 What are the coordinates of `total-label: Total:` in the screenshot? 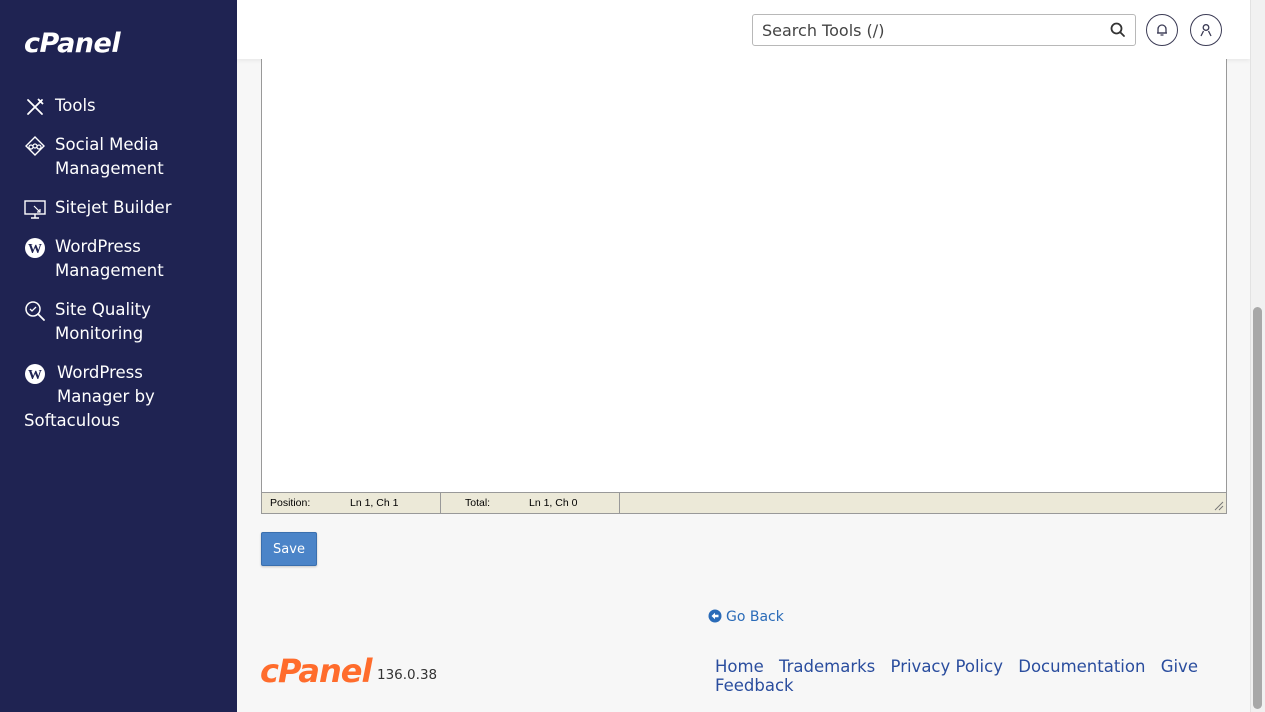 It's located at (478, 503).